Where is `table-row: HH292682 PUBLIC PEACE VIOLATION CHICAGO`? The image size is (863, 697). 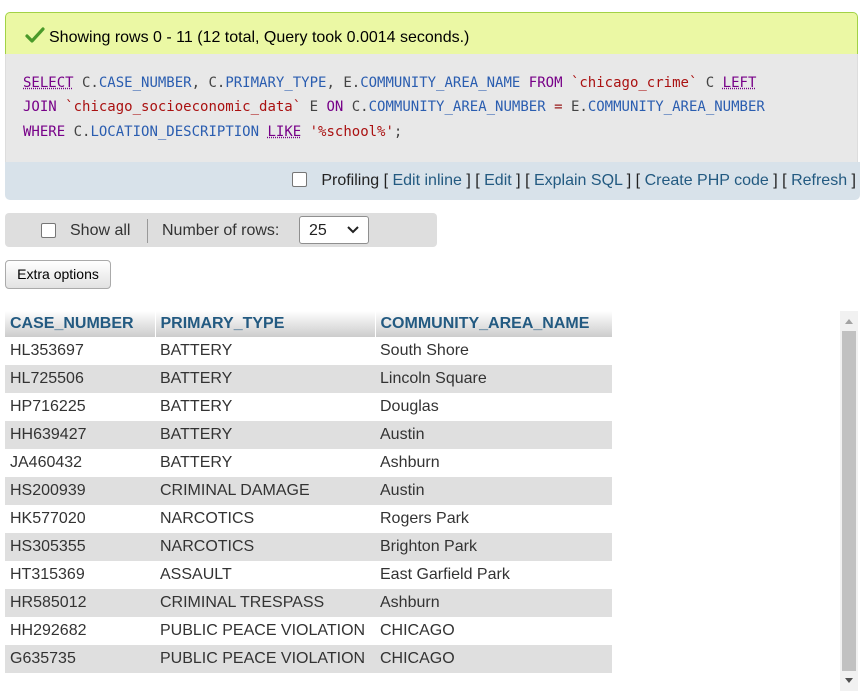
table-row: HH292682 PUBLIC PEACE VIOLATION CHICAGO is located at coordinates (308, 631).